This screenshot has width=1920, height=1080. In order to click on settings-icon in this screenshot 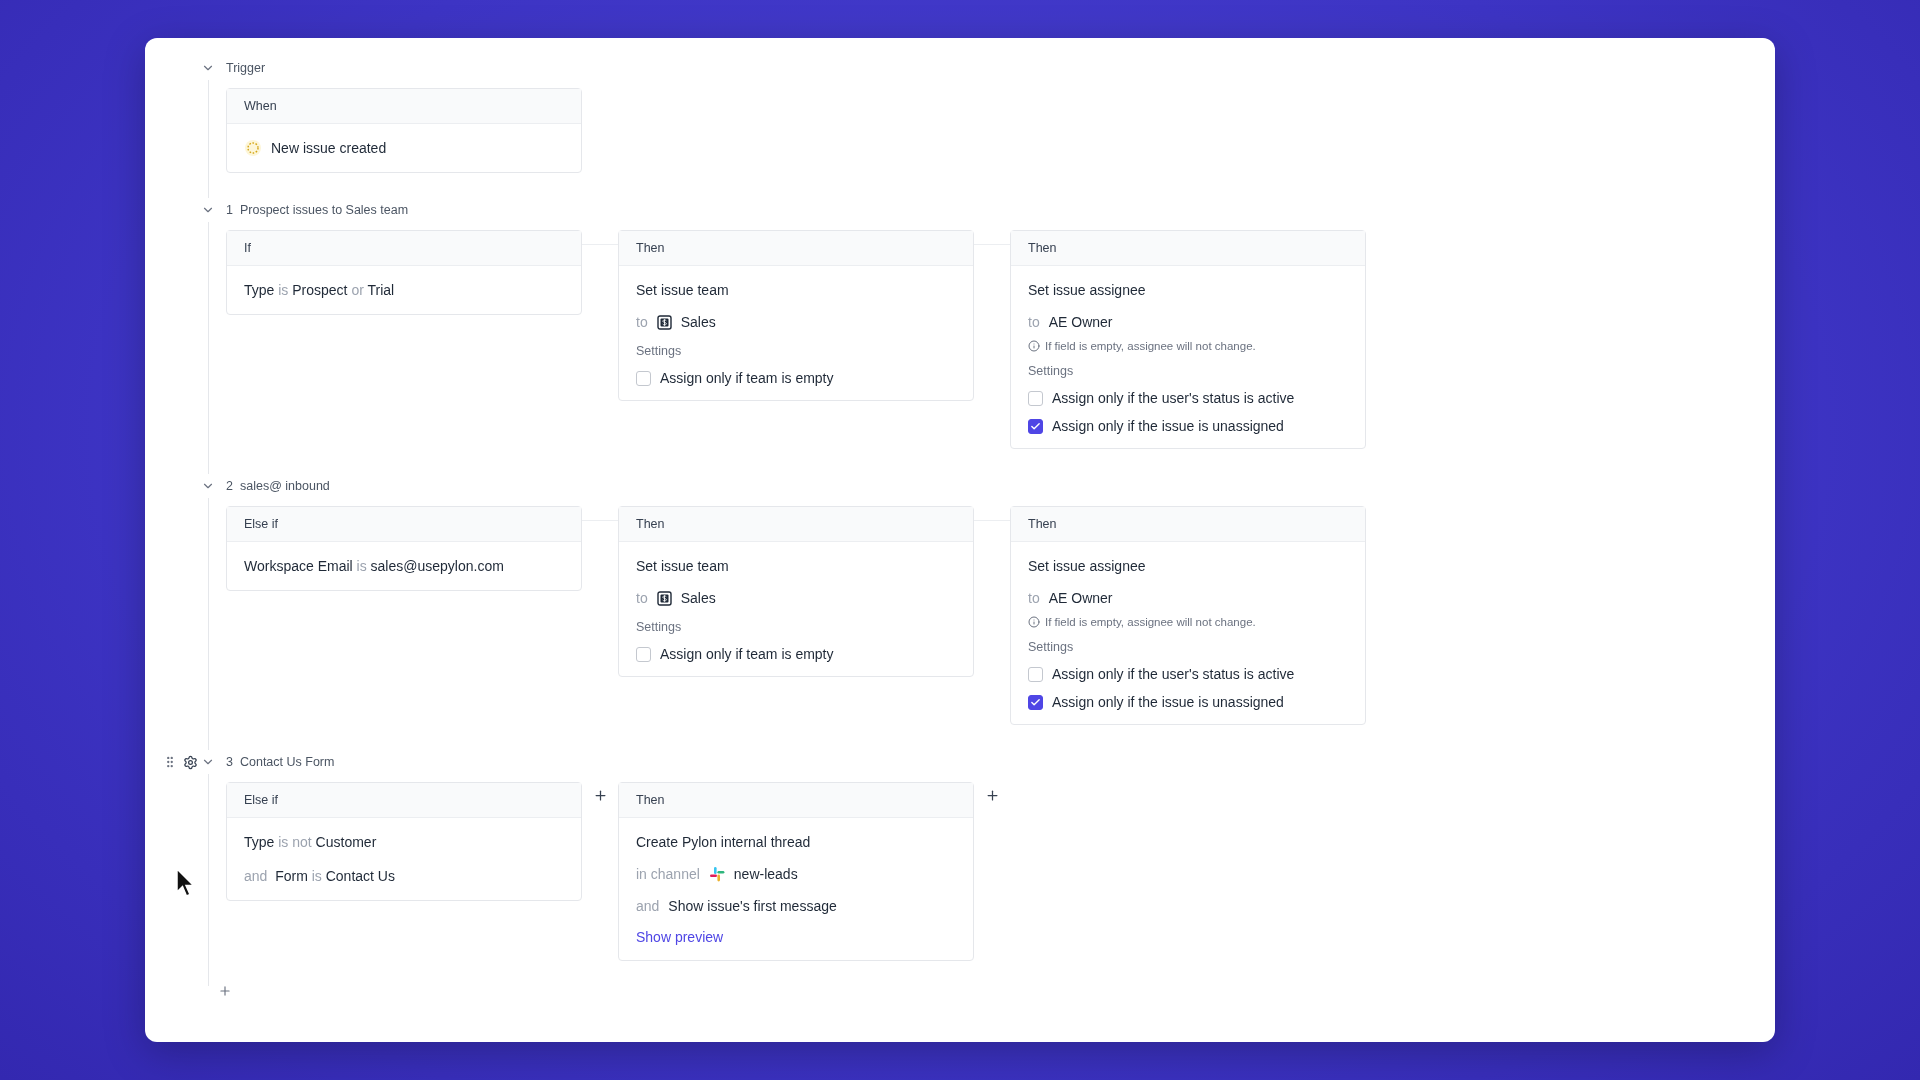, I will do `click(190, 762)`.